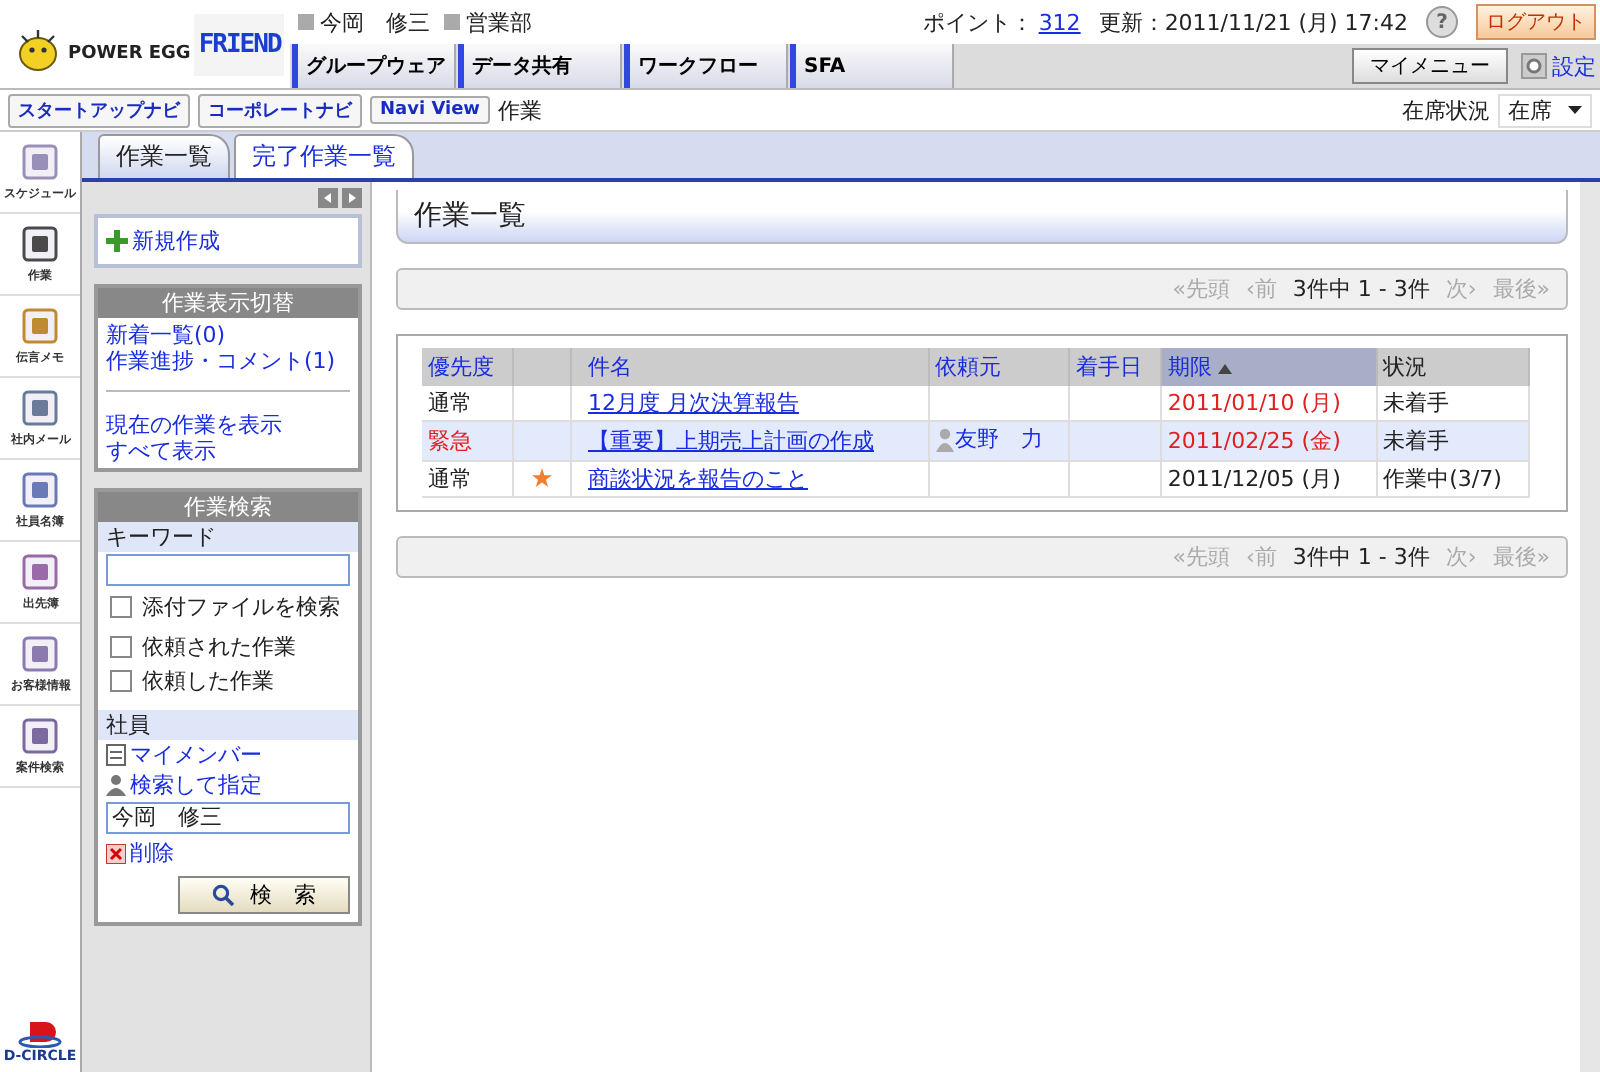 Image resolution: width=1600 pixels, height=1072 pixels. I want to click on settings-link: 設定, so click(1574, 66).